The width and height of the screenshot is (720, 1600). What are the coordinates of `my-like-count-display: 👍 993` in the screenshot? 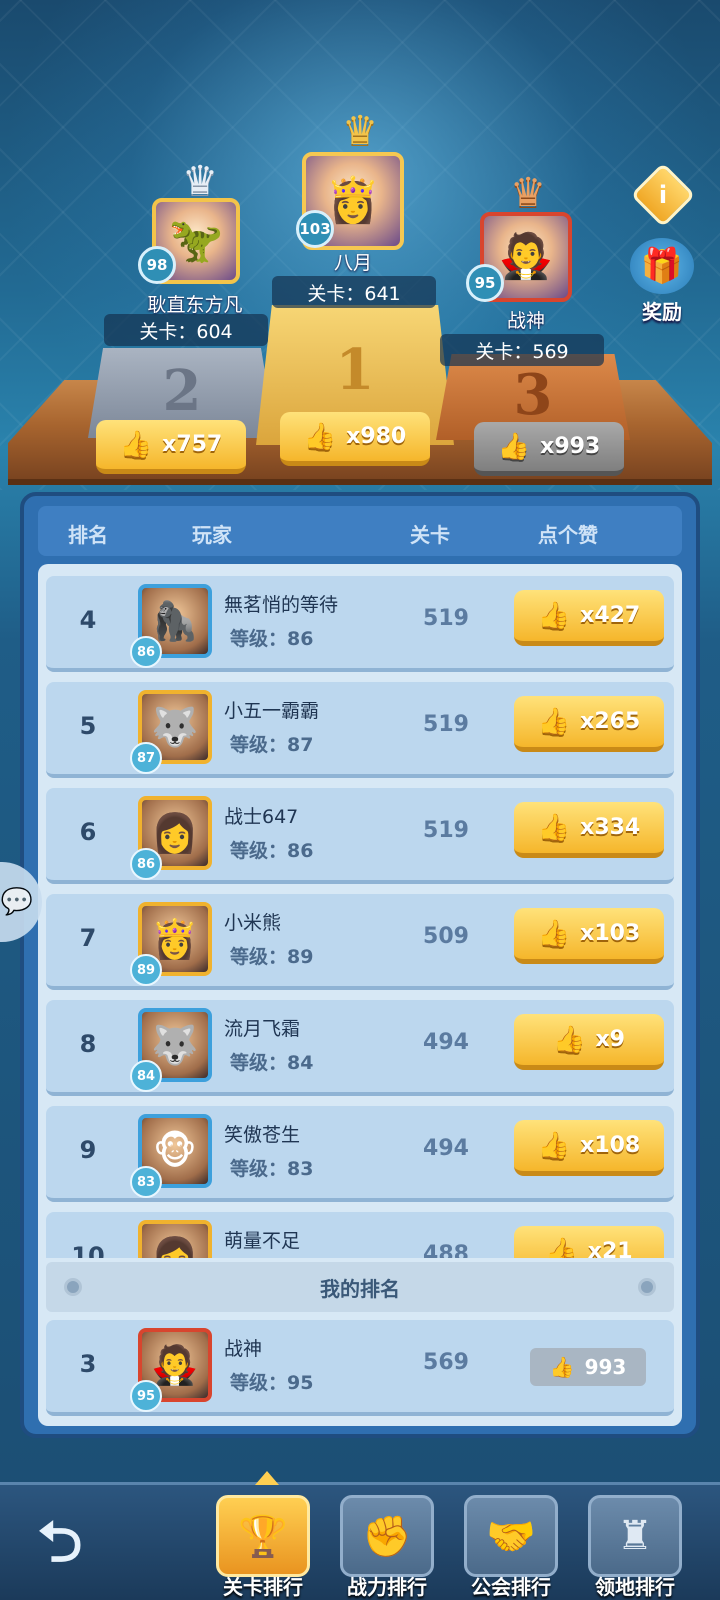 It's located at (588, 1367).